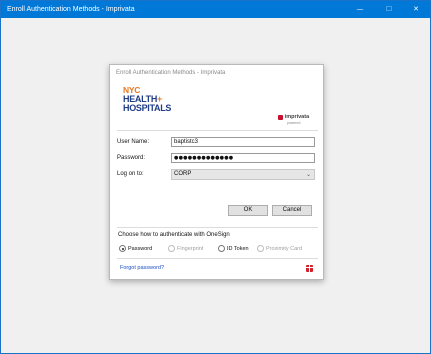 The width and height of the screenshot is (431, 354). Describe the element at coordinates (389, 9) in the screenshot. I see `maximize-button: ☐` at that location.